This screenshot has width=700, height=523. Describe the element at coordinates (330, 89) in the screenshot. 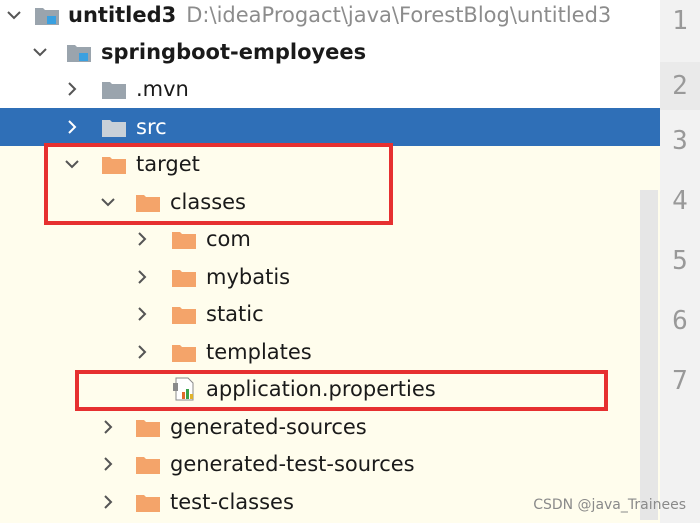

I see `tree-row-mvn: .mvn` at that location.